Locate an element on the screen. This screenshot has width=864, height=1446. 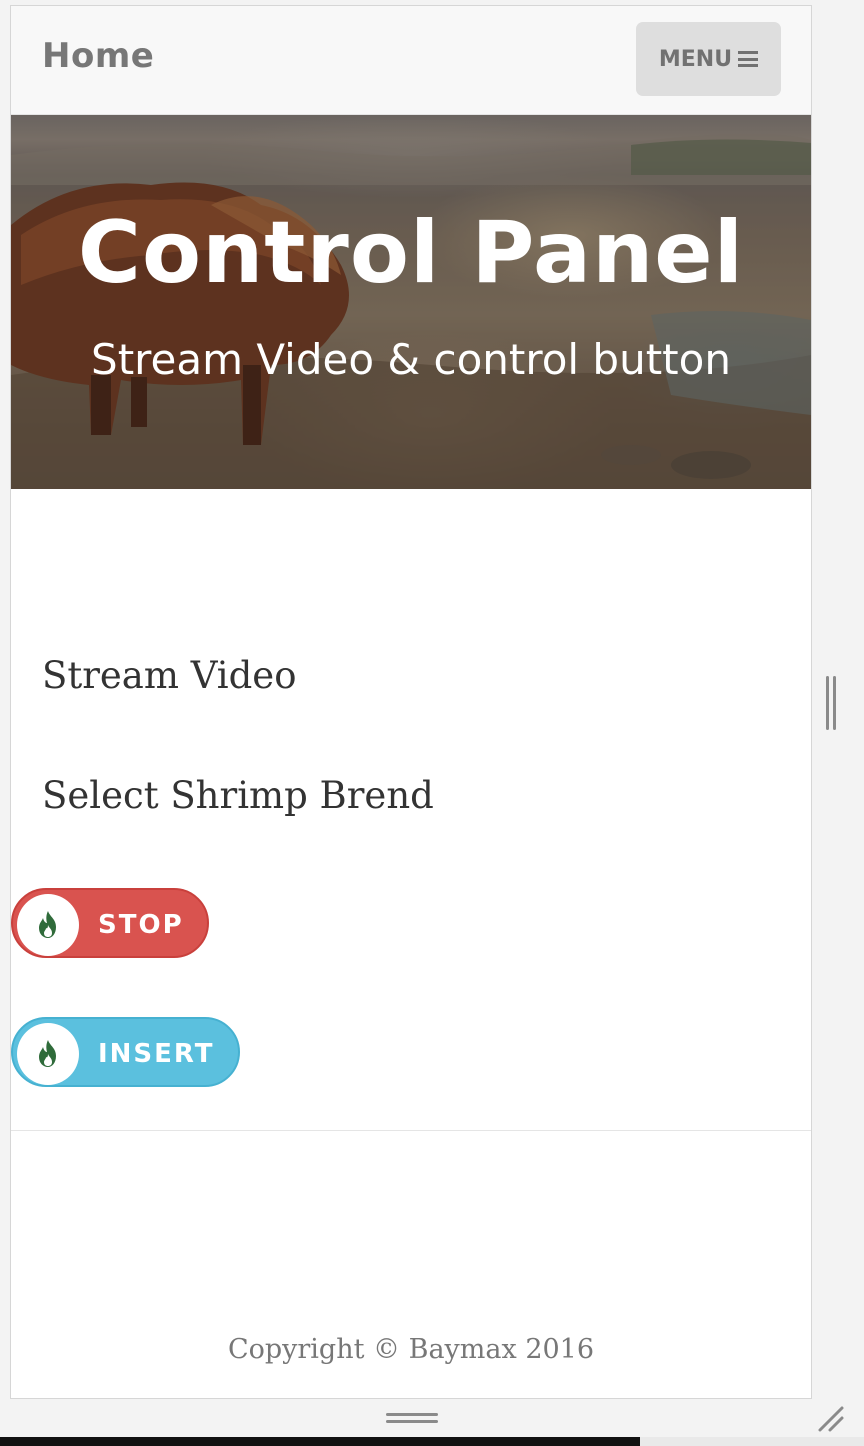
insert-toggle-button: INSERT is located at coordinates (125, 1052).